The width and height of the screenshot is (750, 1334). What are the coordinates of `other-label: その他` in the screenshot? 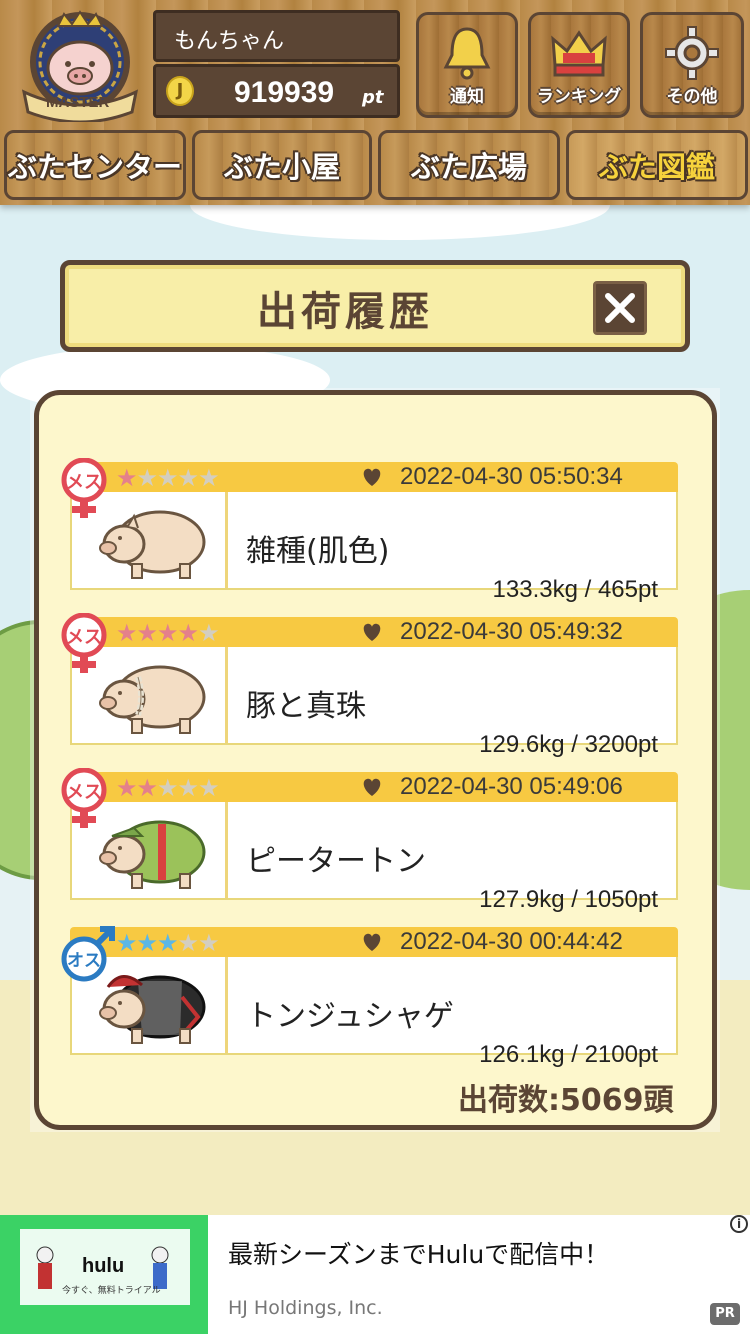 It's located at (692, 97).